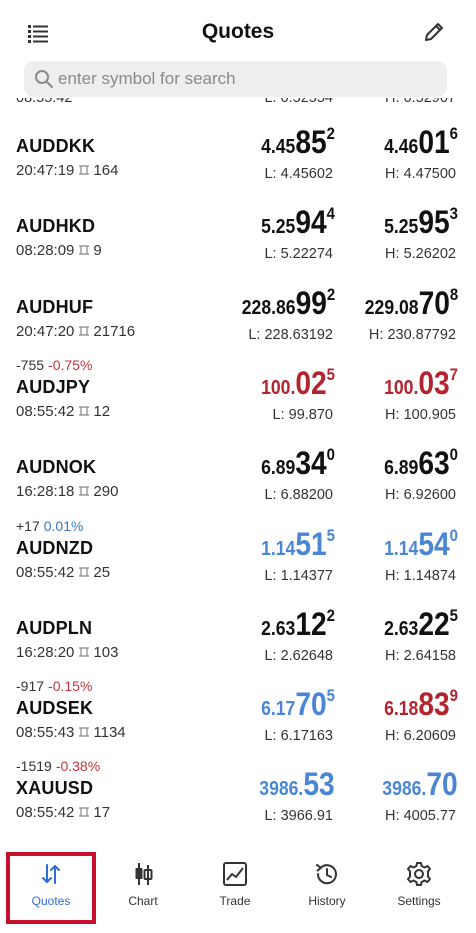 This screenshot has width=476, height=933. I want to click on bid-price-prefix: 4.45, so click(278, 147).